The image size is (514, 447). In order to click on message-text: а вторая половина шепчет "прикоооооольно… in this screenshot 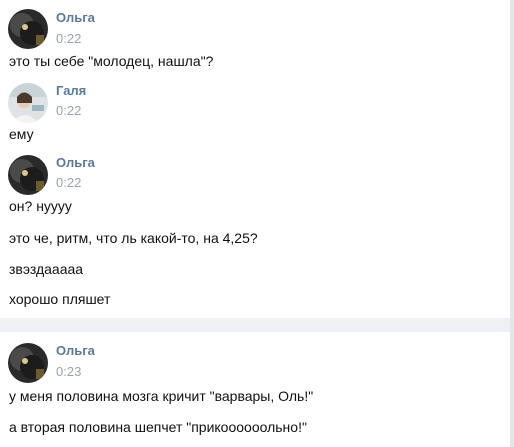, I will do `click(158, 427)`.